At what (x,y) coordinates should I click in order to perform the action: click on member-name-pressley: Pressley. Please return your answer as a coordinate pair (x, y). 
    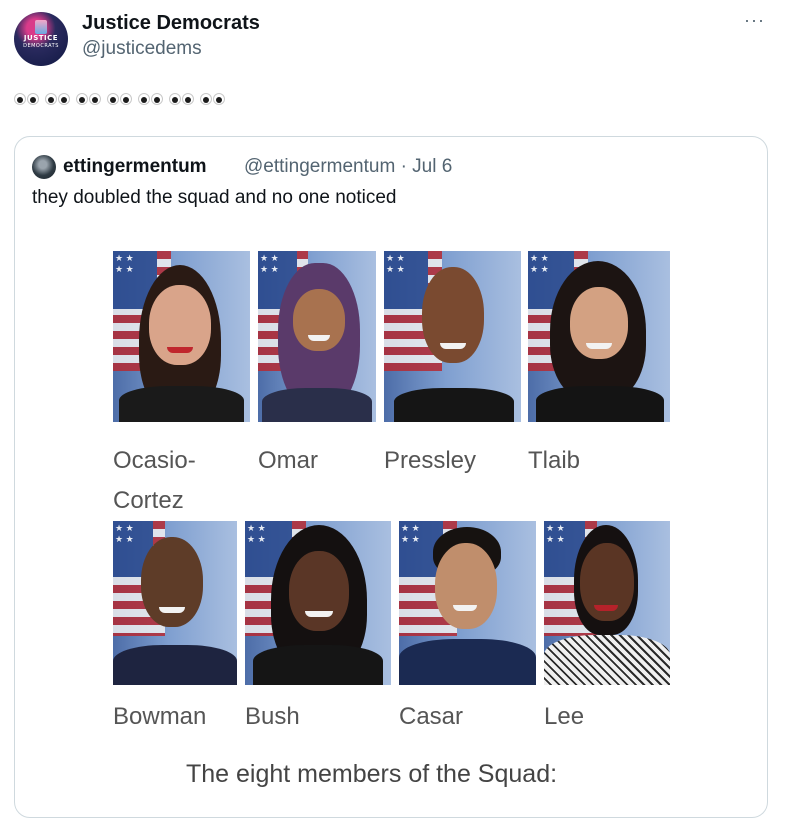
    Looking at the image, I should click on (430, 460).